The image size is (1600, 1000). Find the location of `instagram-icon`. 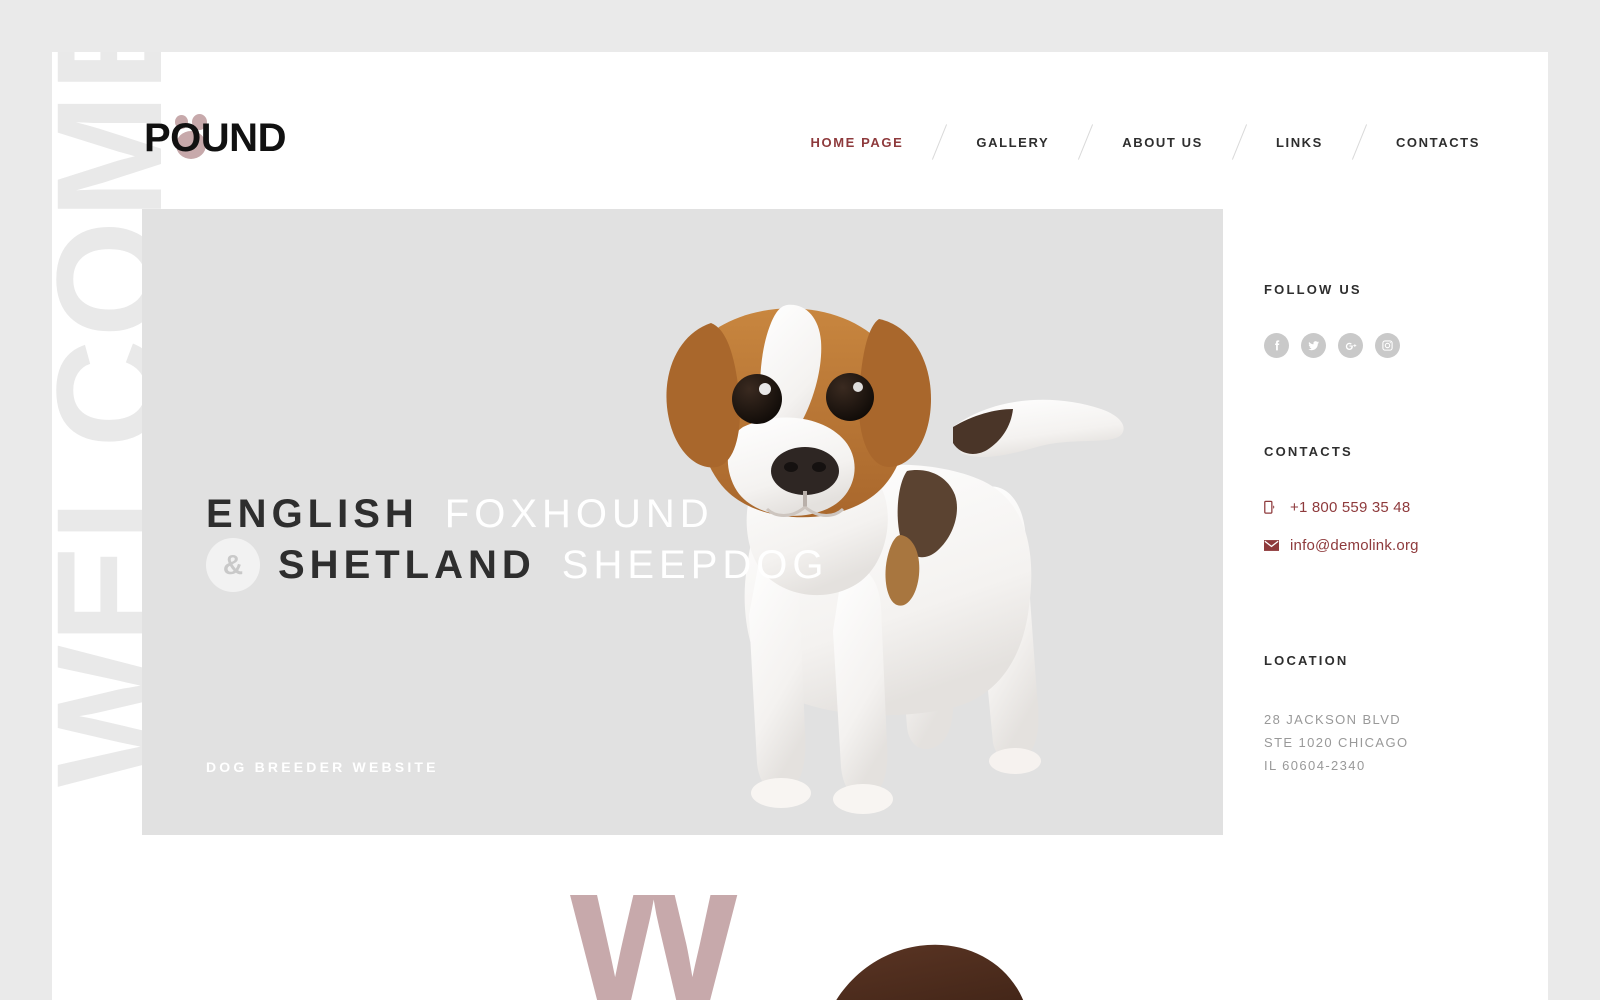

instagram-icon is located at coordinates (1387, 345).